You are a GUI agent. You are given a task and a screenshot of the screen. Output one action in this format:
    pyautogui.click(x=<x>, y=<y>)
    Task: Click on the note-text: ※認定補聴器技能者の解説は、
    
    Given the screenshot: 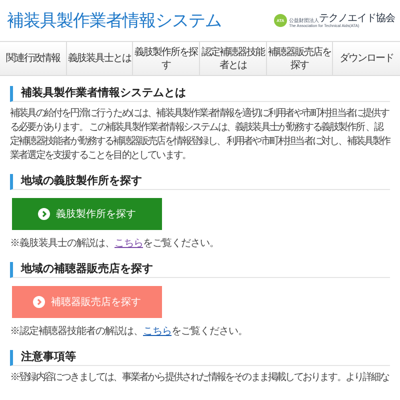 What is the action you would take?
    pyautogui.click(x=76, y=331)
    